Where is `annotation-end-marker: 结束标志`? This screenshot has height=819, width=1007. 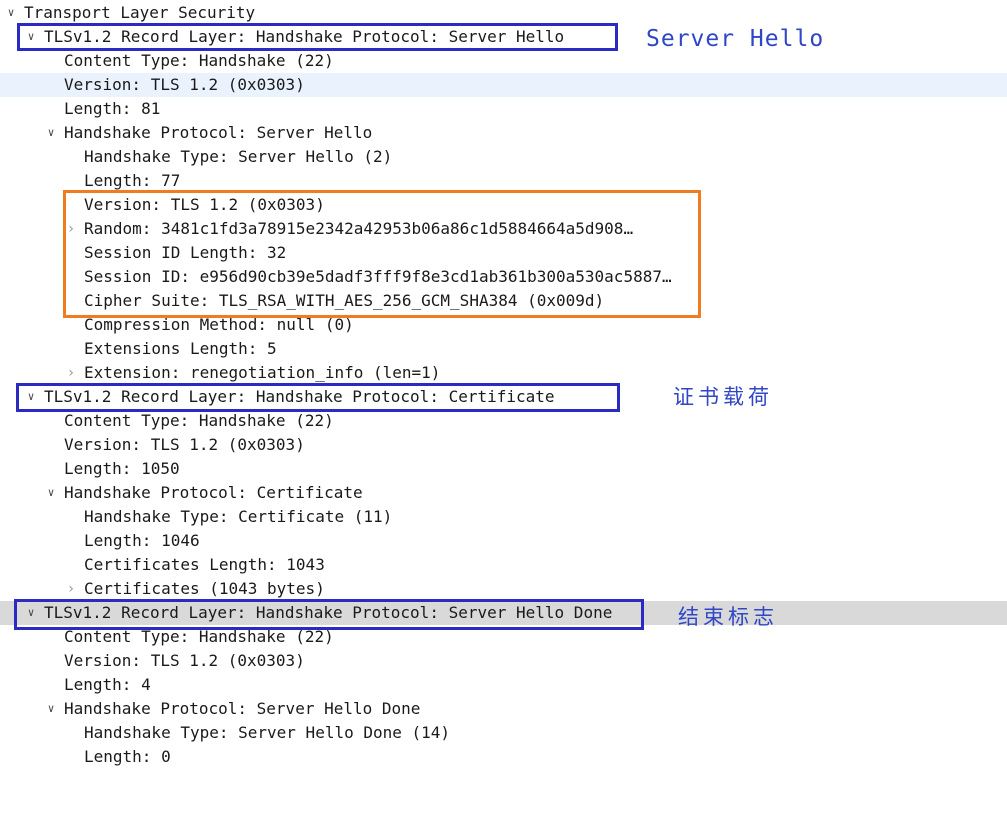
annotation-end-marker: 结束标志 is located at coordinates (728, 617).